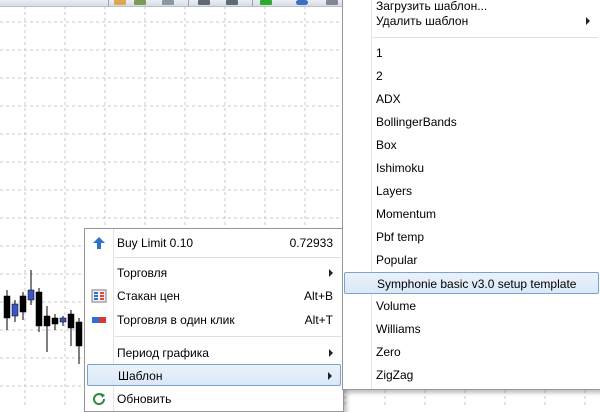 The image size is (600, 412). I want to click on menu-item-delete-template: Удалить шаблон, so click(471, 21).